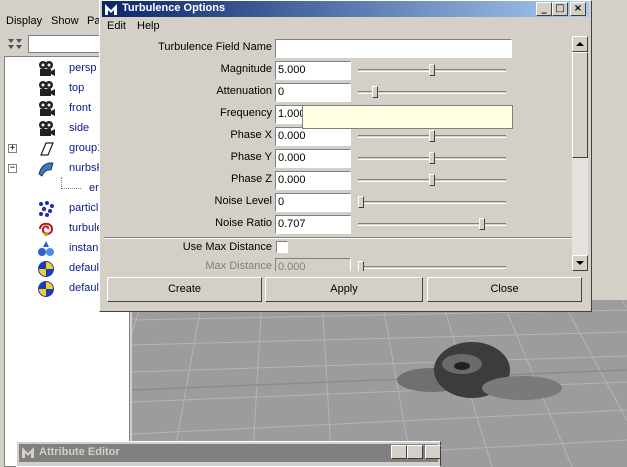 The height and width of the screenshot is (467, 627). What do you see at coordinates (12, 148) in the screenshot?
I see `expand-icon: +` at bounding box center [12, 148].